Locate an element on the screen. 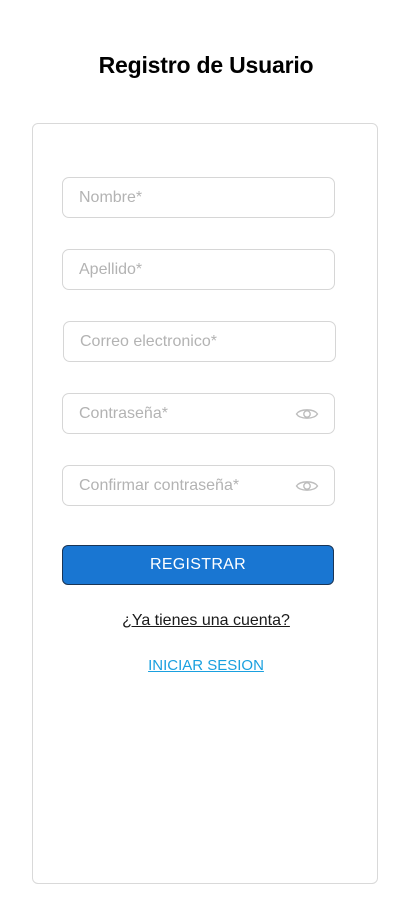  confirm-password-input is located at coordinates (186, 485).